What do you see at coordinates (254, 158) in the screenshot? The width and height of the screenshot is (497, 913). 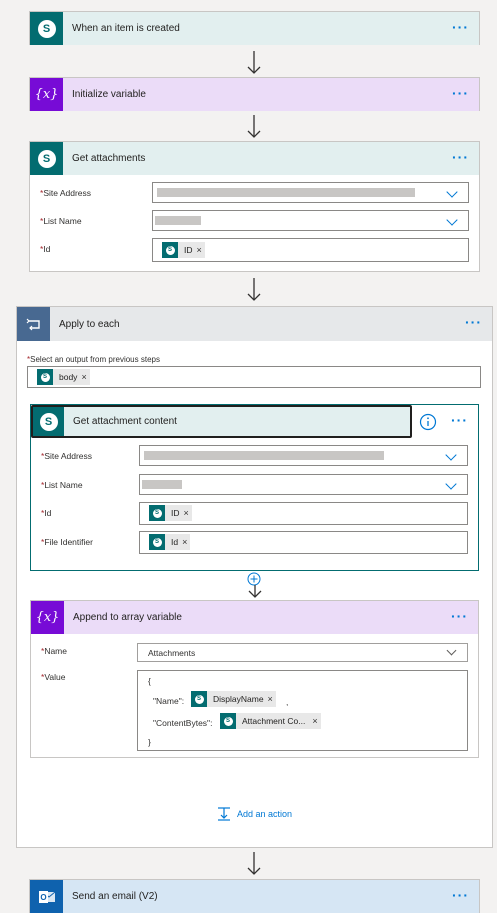 I see `get-attachments-header: S Get attachments ···` at bounding box center [254, 158].